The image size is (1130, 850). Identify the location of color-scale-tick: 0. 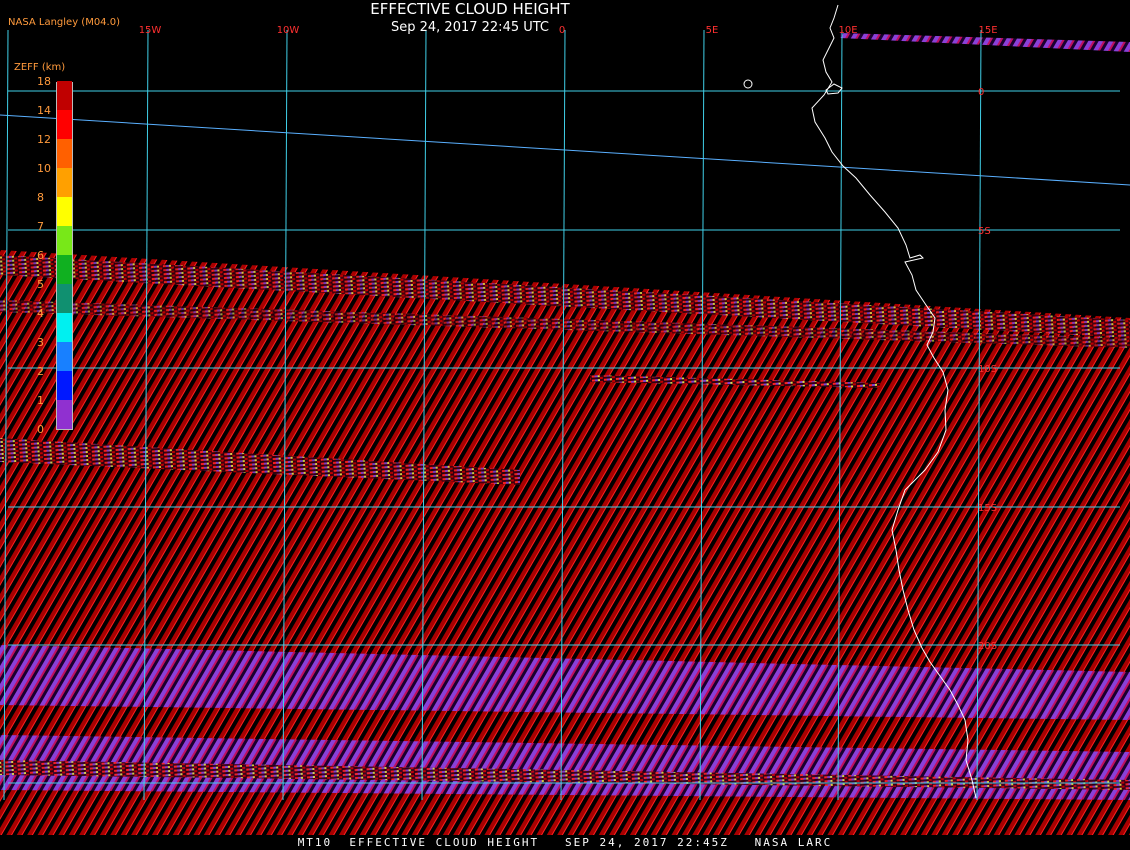
(40, 429).